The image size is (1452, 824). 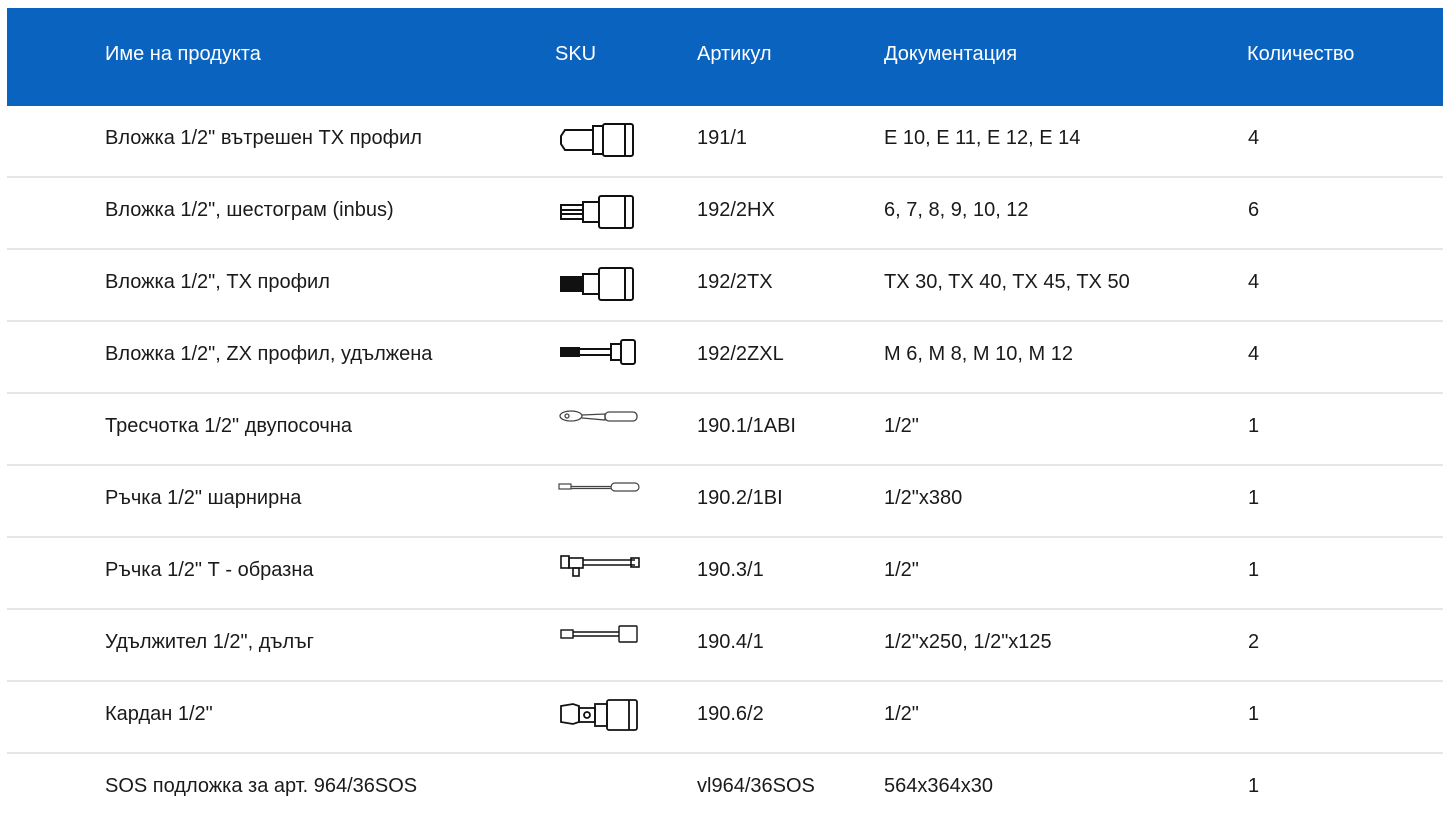 What do you see at coordinates (722, 138) in the screenshot?
I see `article-number: 191/1` at bounding box center [722, 138].